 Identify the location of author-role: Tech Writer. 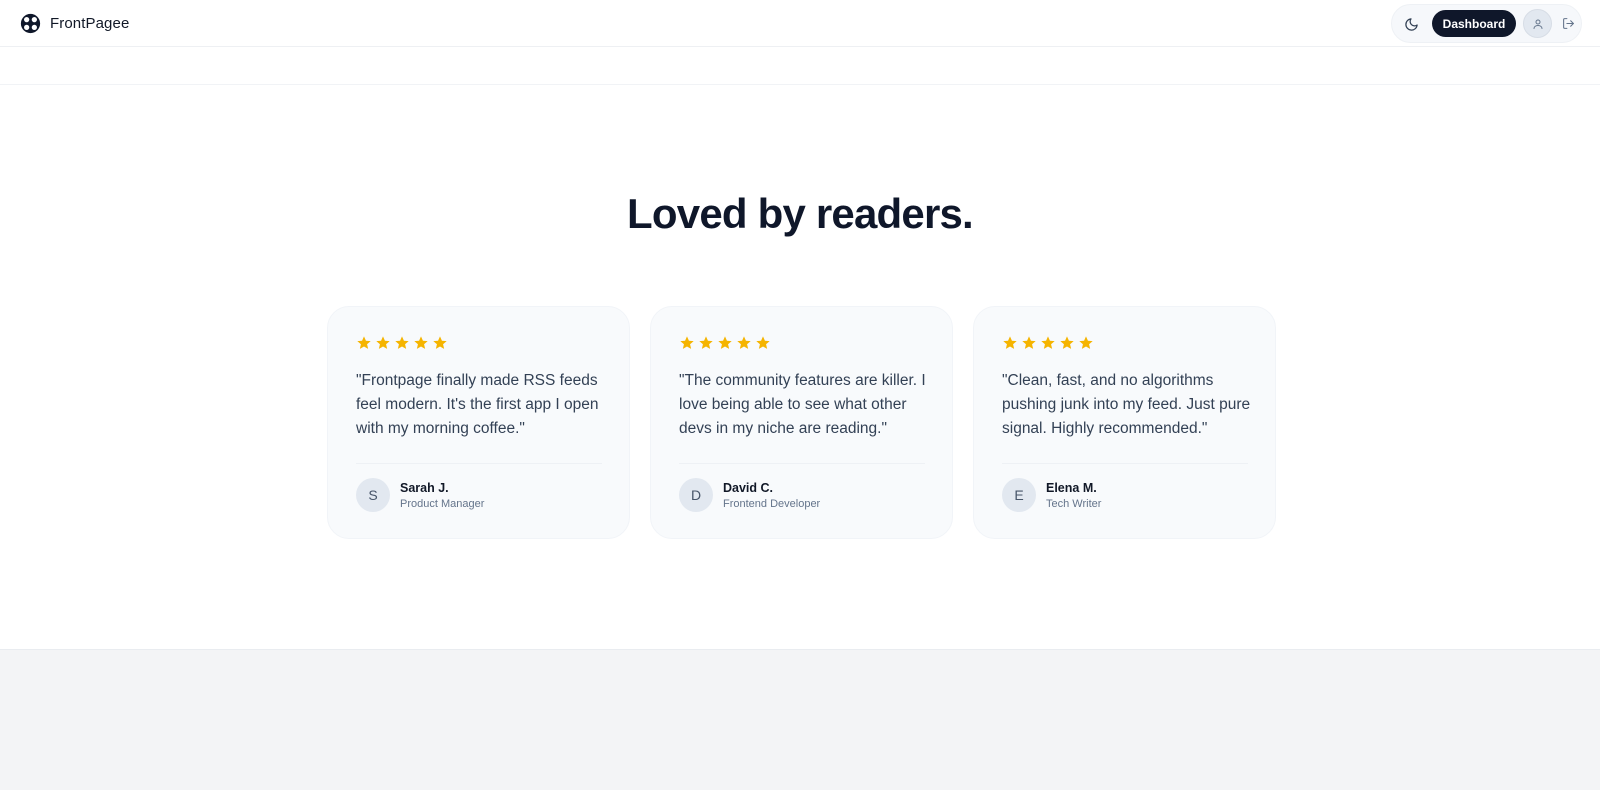
(1074, 504).